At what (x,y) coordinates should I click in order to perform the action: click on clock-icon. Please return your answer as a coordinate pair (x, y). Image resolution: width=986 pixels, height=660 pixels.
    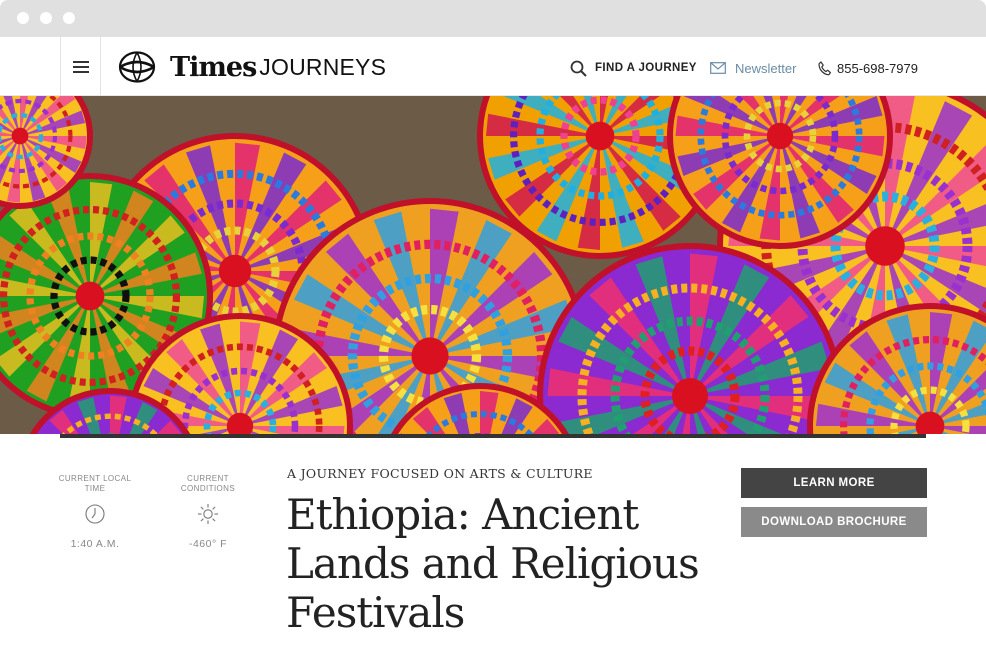
    Looking at the image, I should click on (95, 514).